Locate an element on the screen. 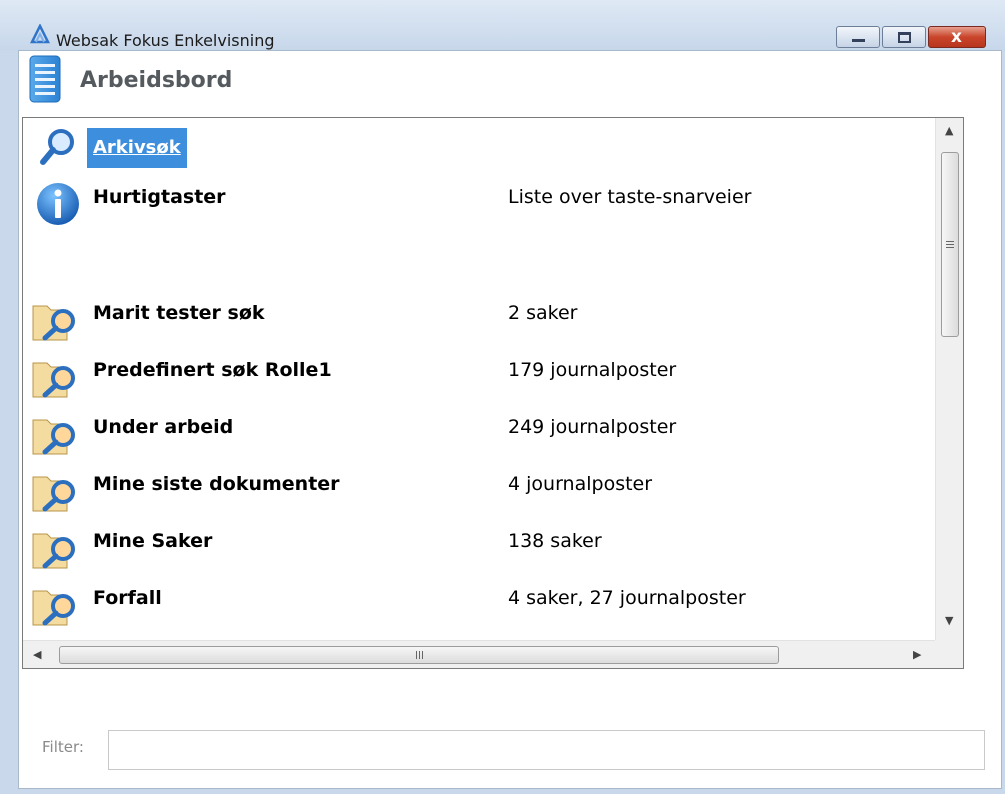  info-icon is located at coordinates (58, 204).